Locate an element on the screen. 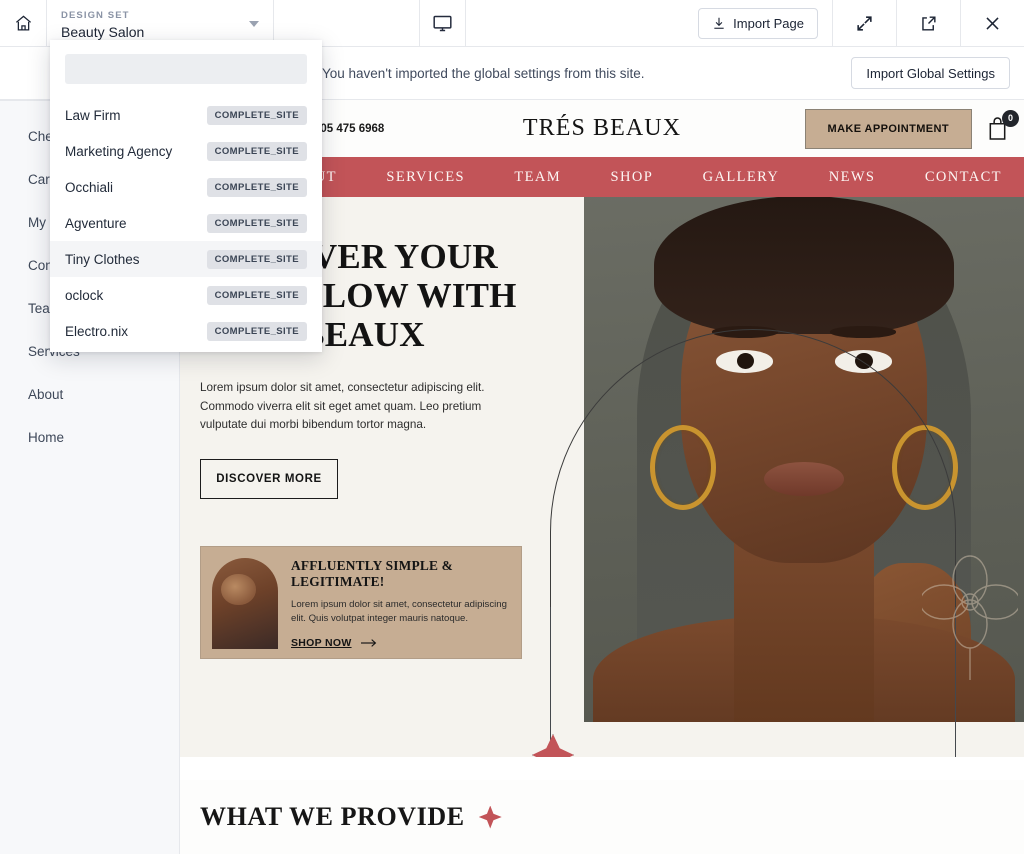 This screenshot has width=1024, height=854. nav-item-news: NEWS is located at coordinates (852, 177).